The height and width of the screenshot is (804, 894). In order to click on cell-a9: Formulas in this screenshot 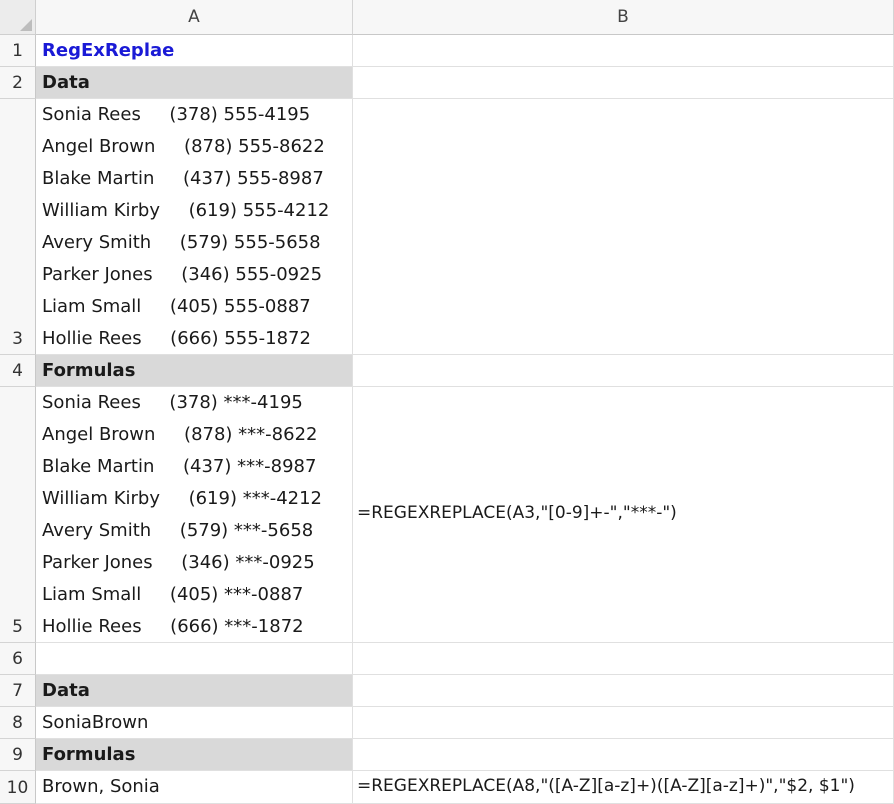, I will do `click(194, 755)`.